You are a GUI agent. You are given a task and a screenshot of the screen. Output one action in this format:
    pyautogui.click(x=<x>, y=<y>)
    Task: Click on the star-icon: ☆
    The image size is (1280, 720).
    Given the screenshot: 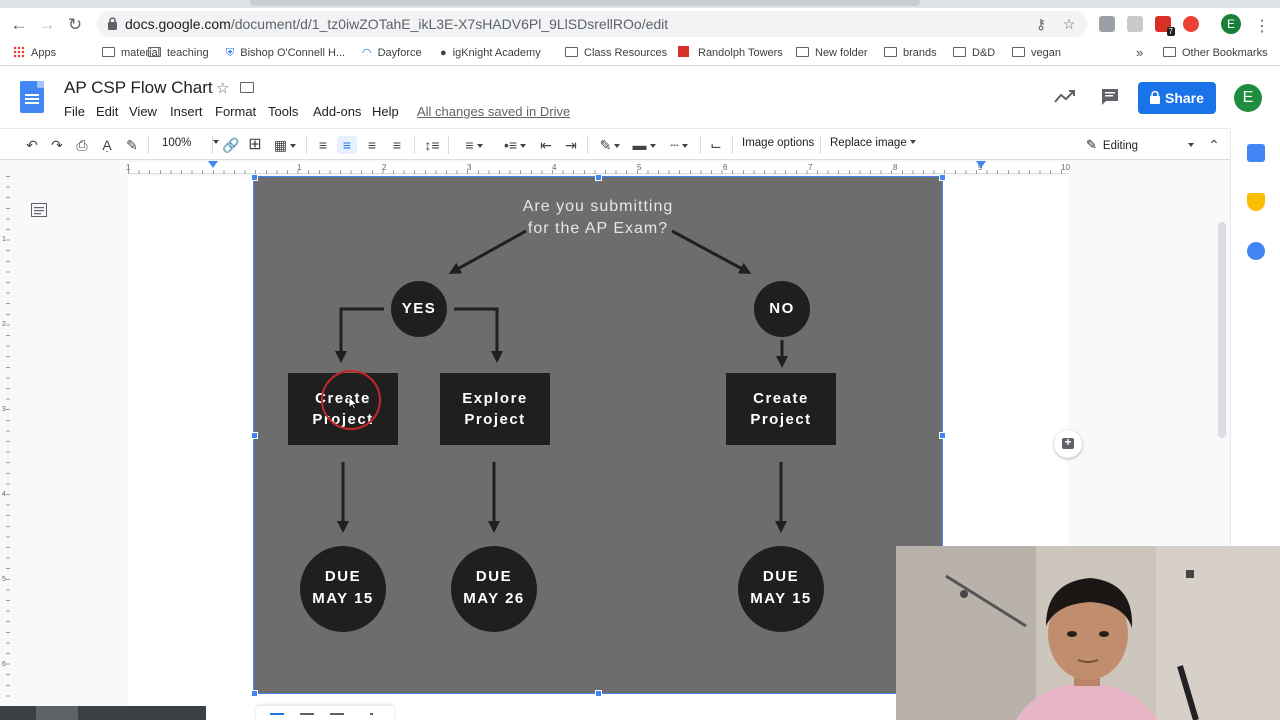 What is the action you would take?
    pyautogui.click(x=222, y=88)
    